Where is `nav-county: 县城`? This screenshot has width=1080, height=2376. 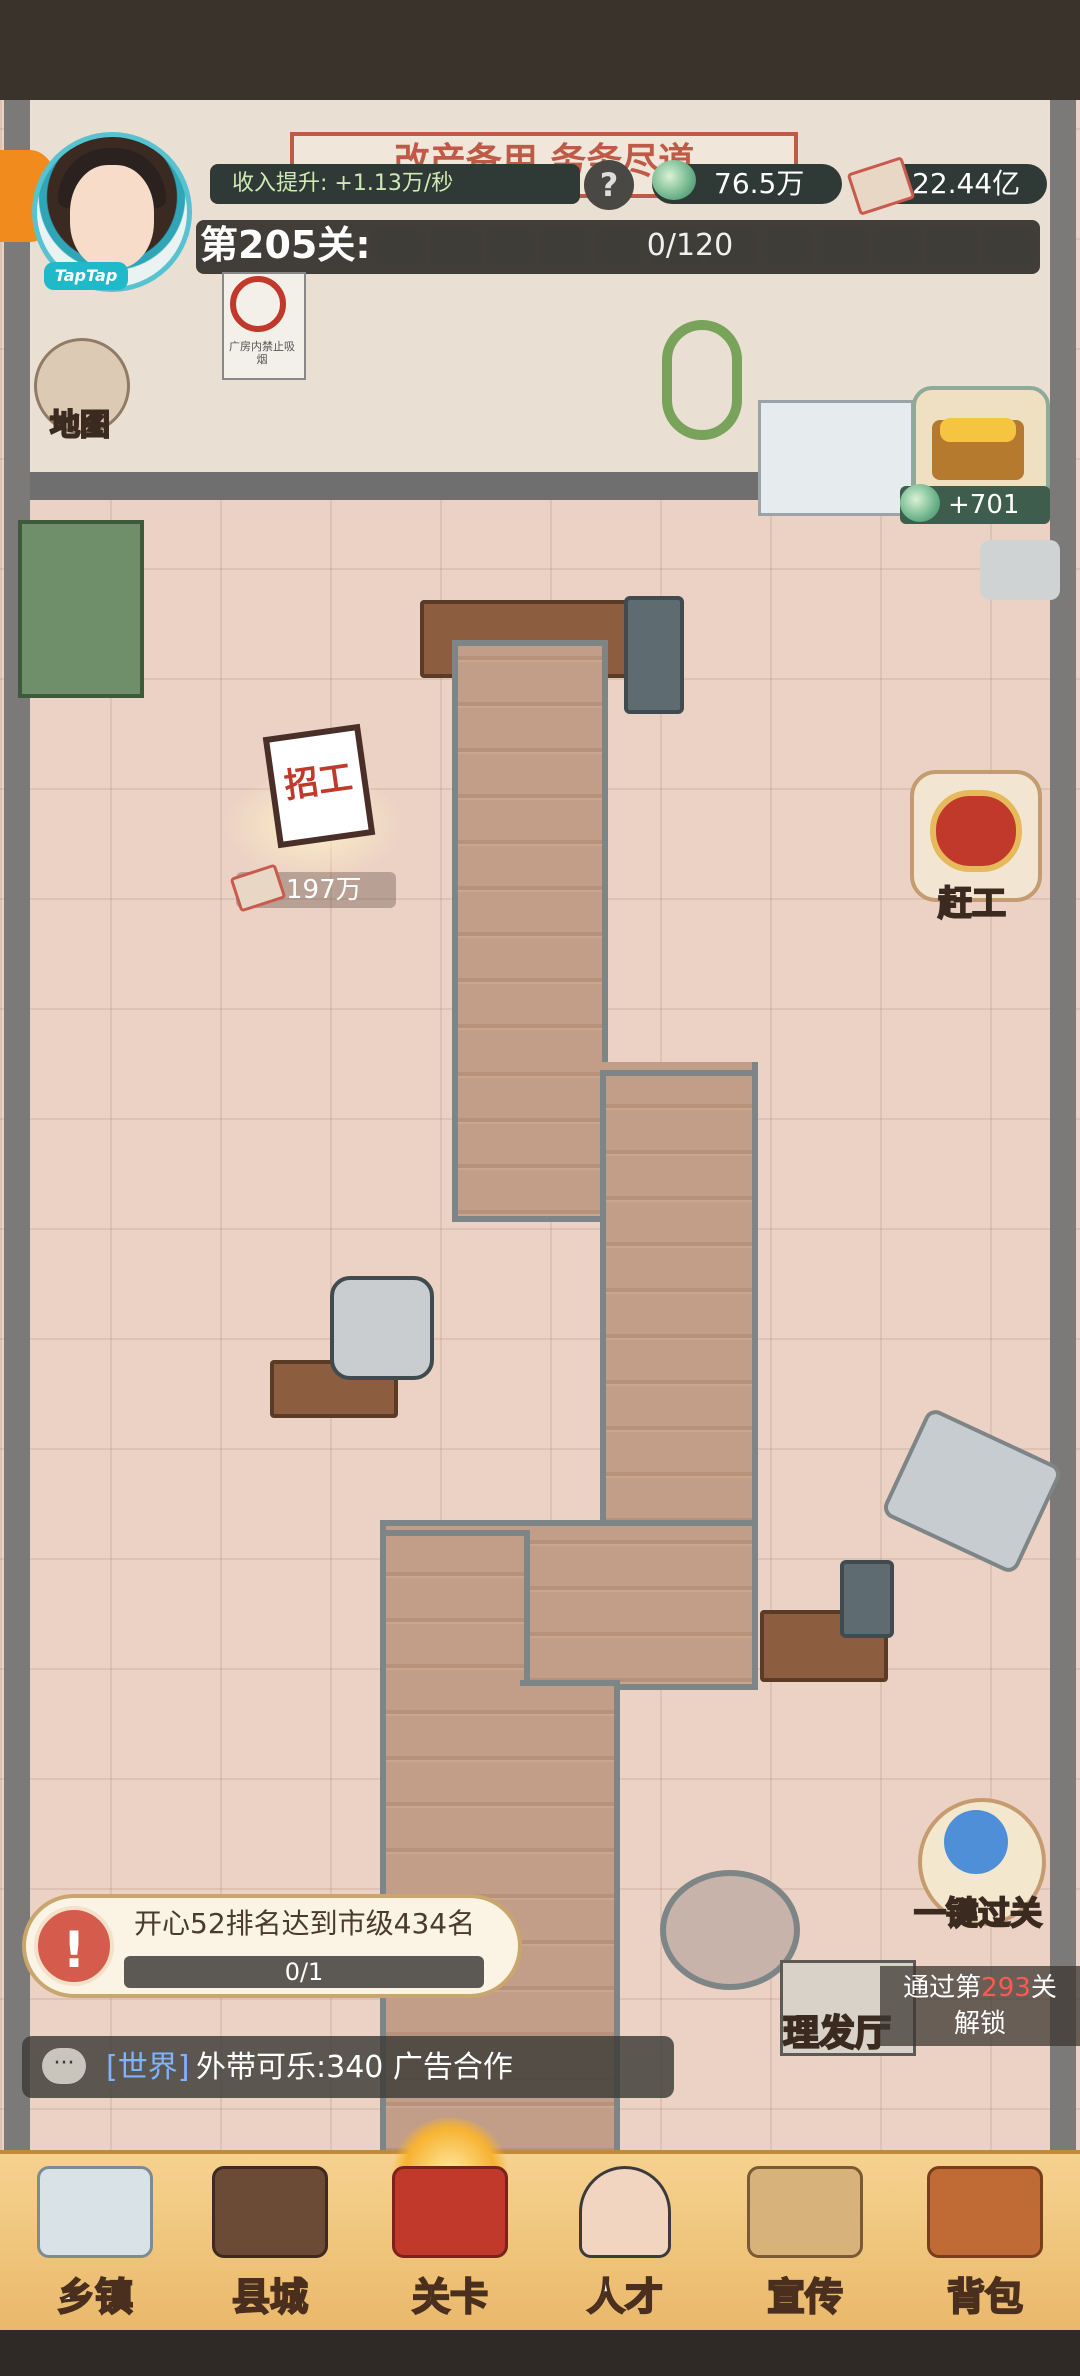 nav-county: 县城 is located at coordinates (270, 2240).